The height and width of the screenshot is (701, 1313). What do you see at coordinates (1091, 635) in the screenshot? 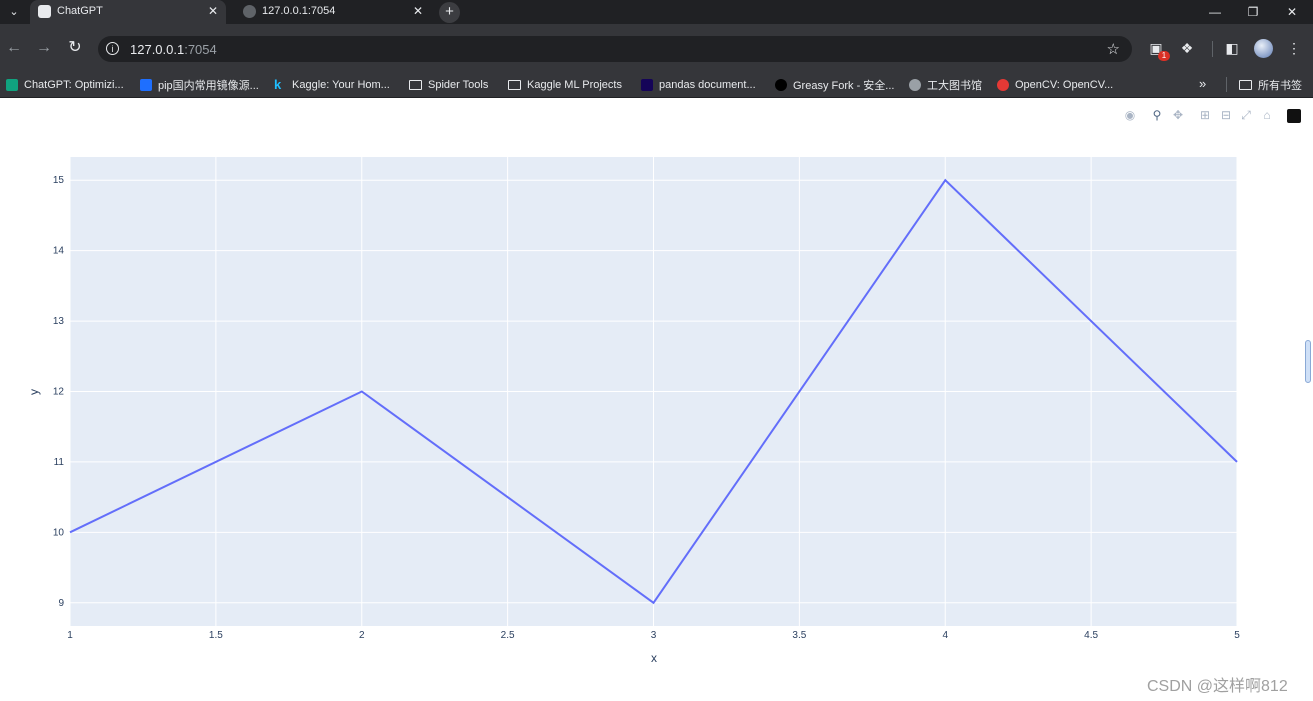
I see `x-tick-label: 4.5` at bounding box center [1091, 635].